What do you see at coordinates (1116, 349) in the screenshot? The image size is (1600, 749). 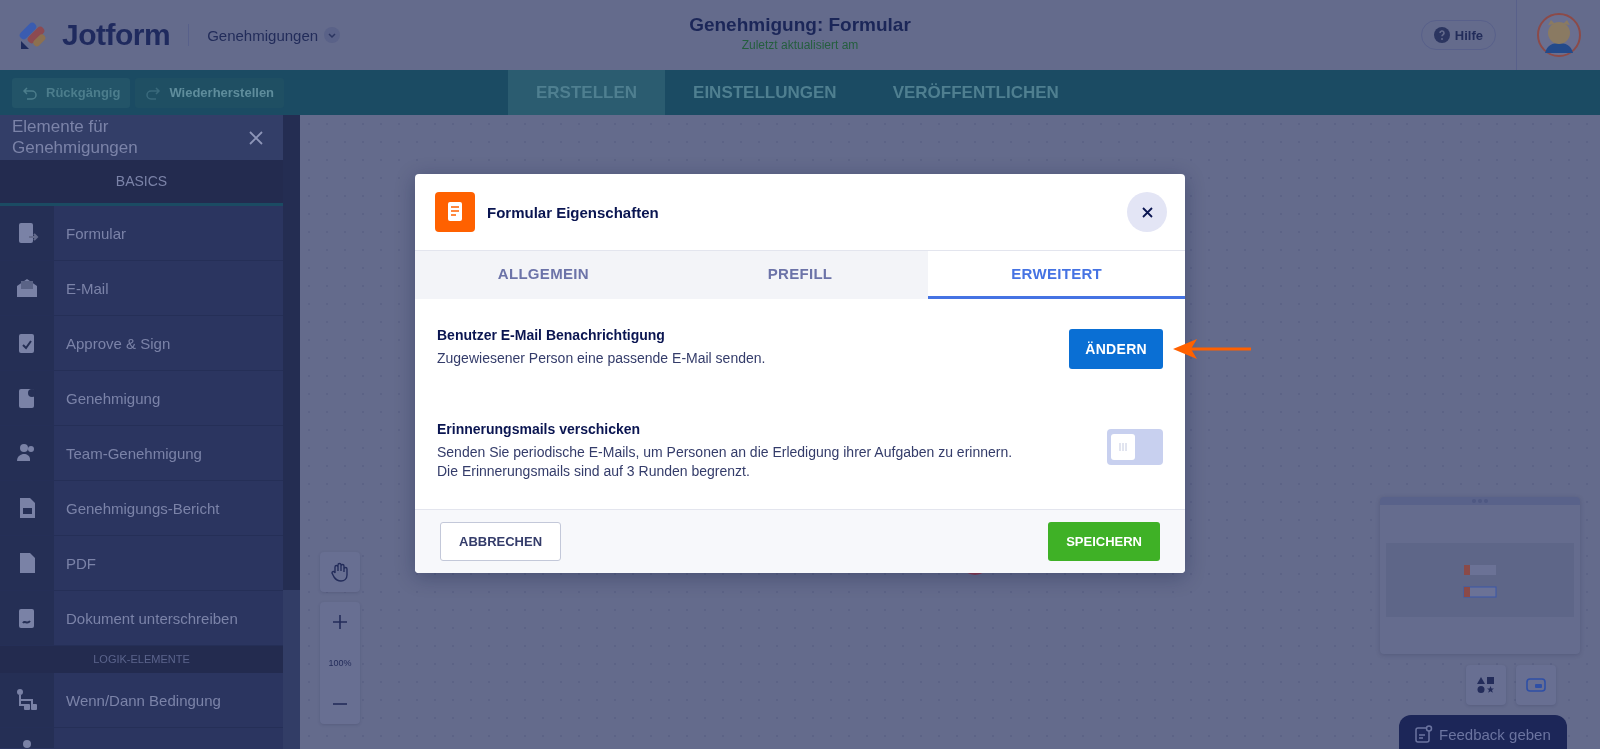 I see `change-button: ÄNDERN` at bounding box center [1116, 349].